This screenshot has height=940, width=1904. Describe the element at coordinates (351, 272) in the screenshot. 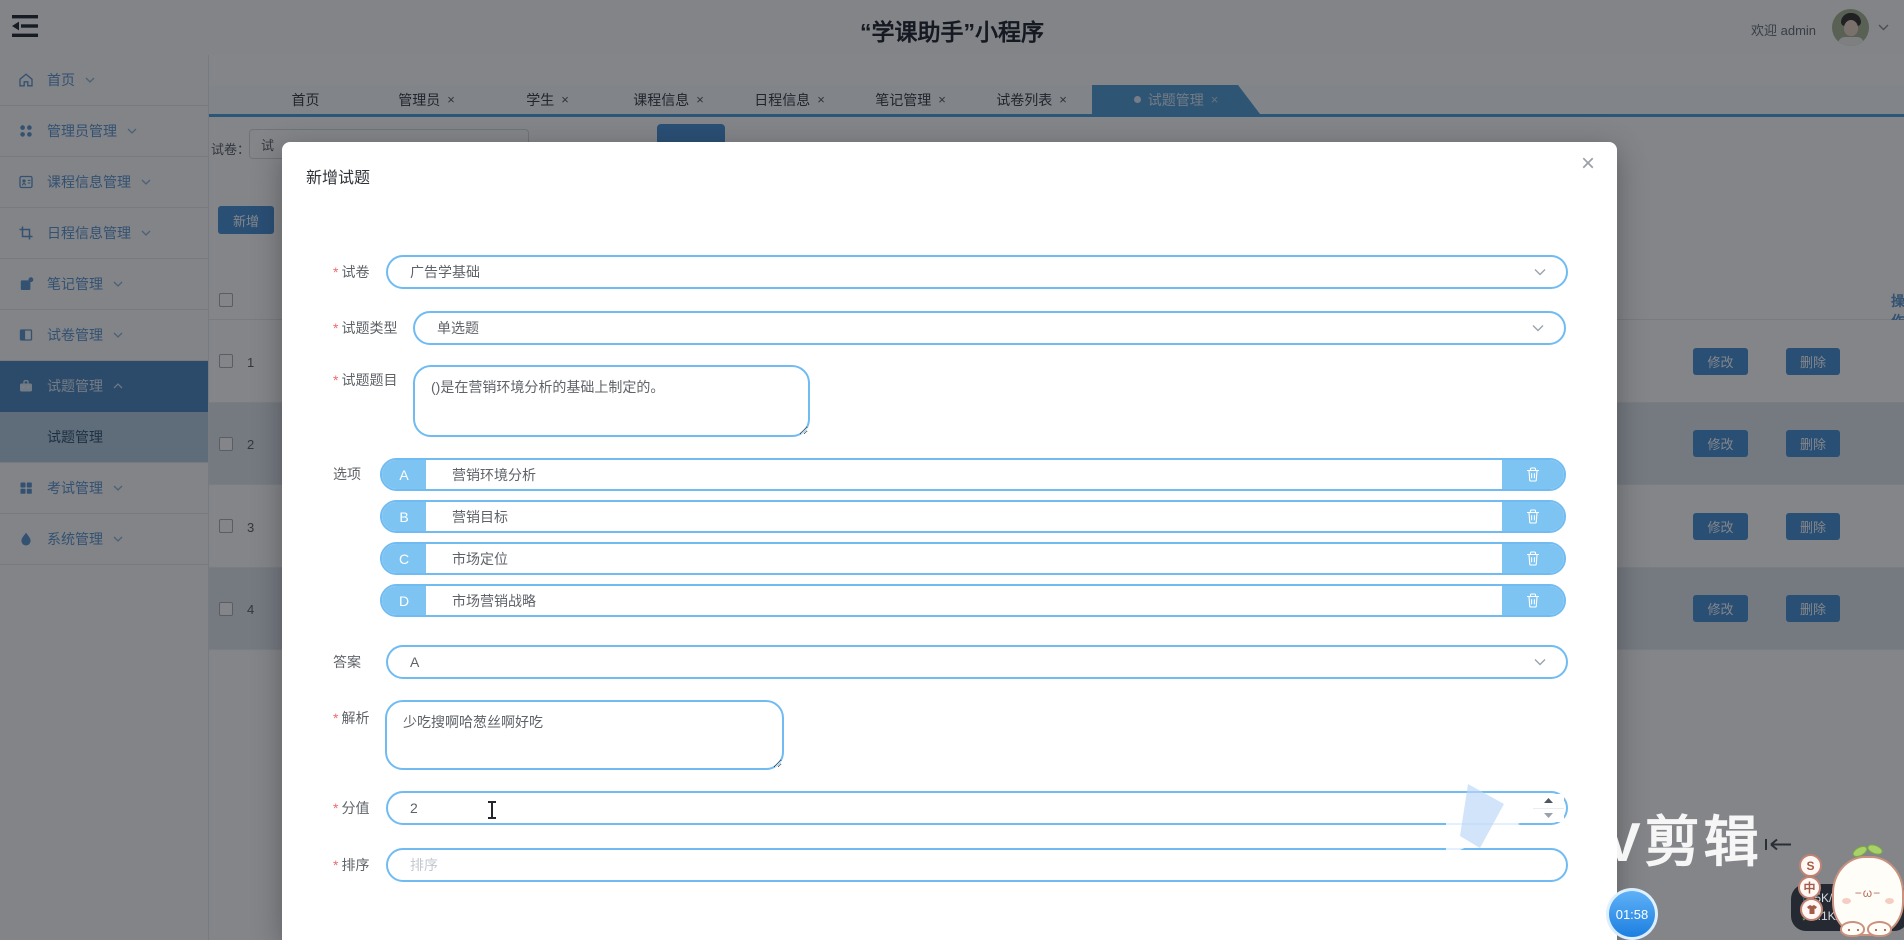

I see `paper-field-label: * 试卷` at that location.